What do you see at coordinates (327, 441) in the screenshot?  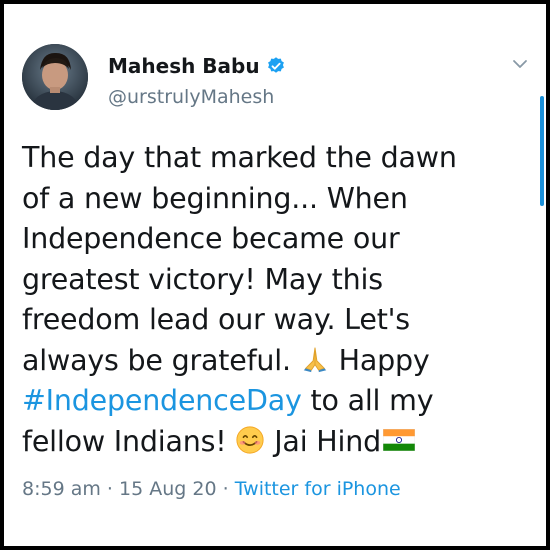 I see `tweet-line-text: Jai Hind` at bounding box center [327, 441].